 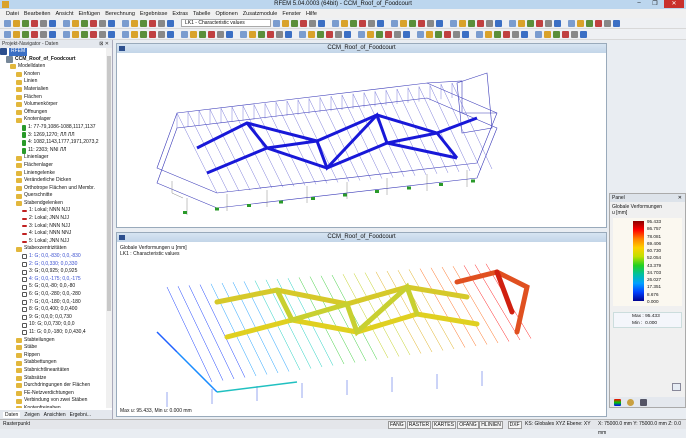 I want to click on tree-item: Rippen, so click(x=53, y=356).